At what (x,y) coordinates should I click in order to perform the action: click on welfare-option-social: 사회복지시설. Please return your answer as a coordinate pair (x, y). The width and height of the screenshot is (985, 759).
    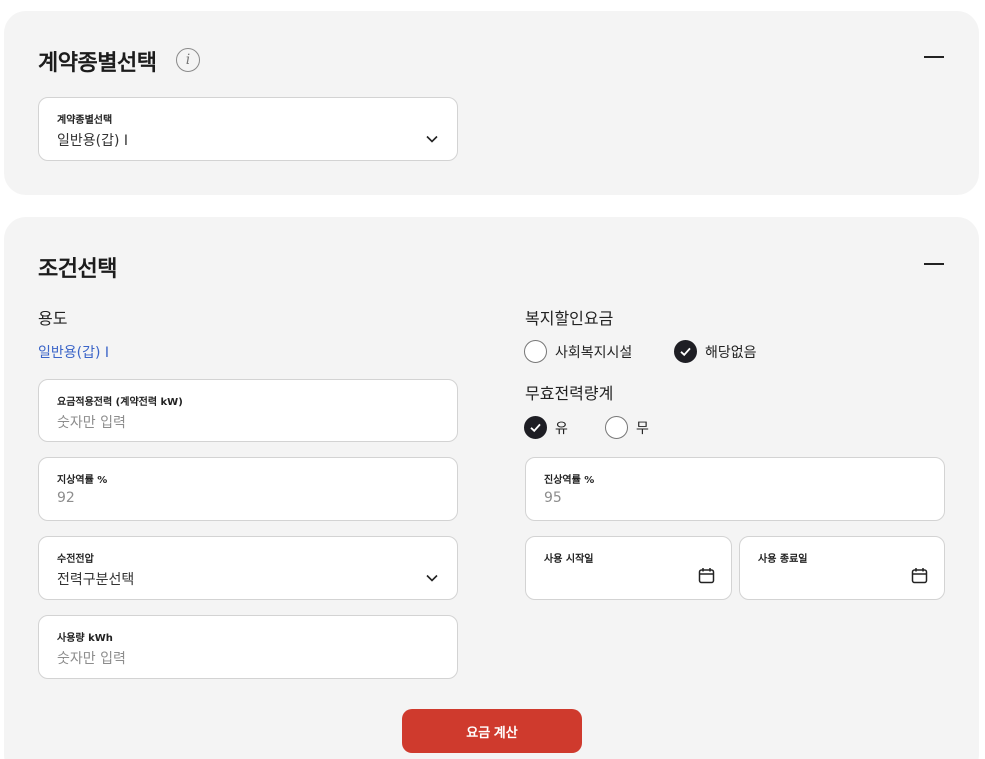
    Looking at the image, I should click on (578, 351).